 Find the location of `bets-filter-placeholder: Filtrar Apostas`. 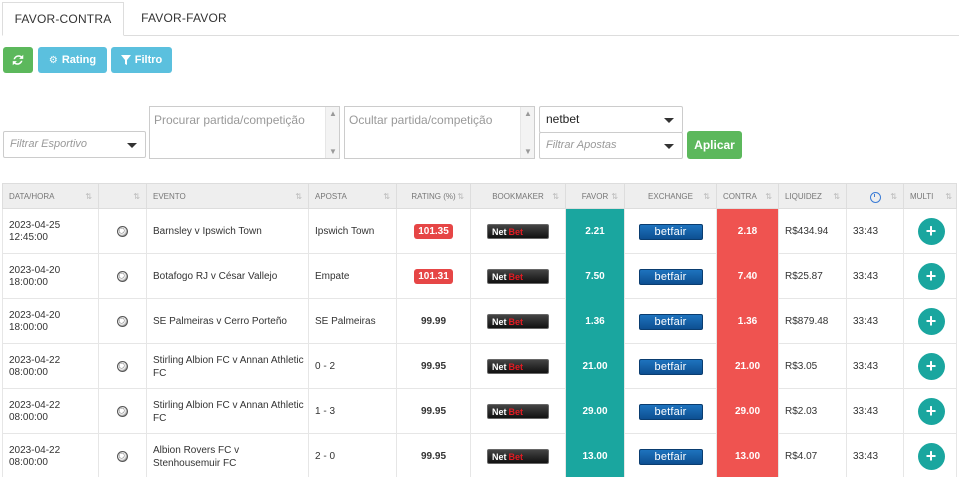

bets-filter-placeholder: Filtrar Apostas is located at coordinates (581, 145).